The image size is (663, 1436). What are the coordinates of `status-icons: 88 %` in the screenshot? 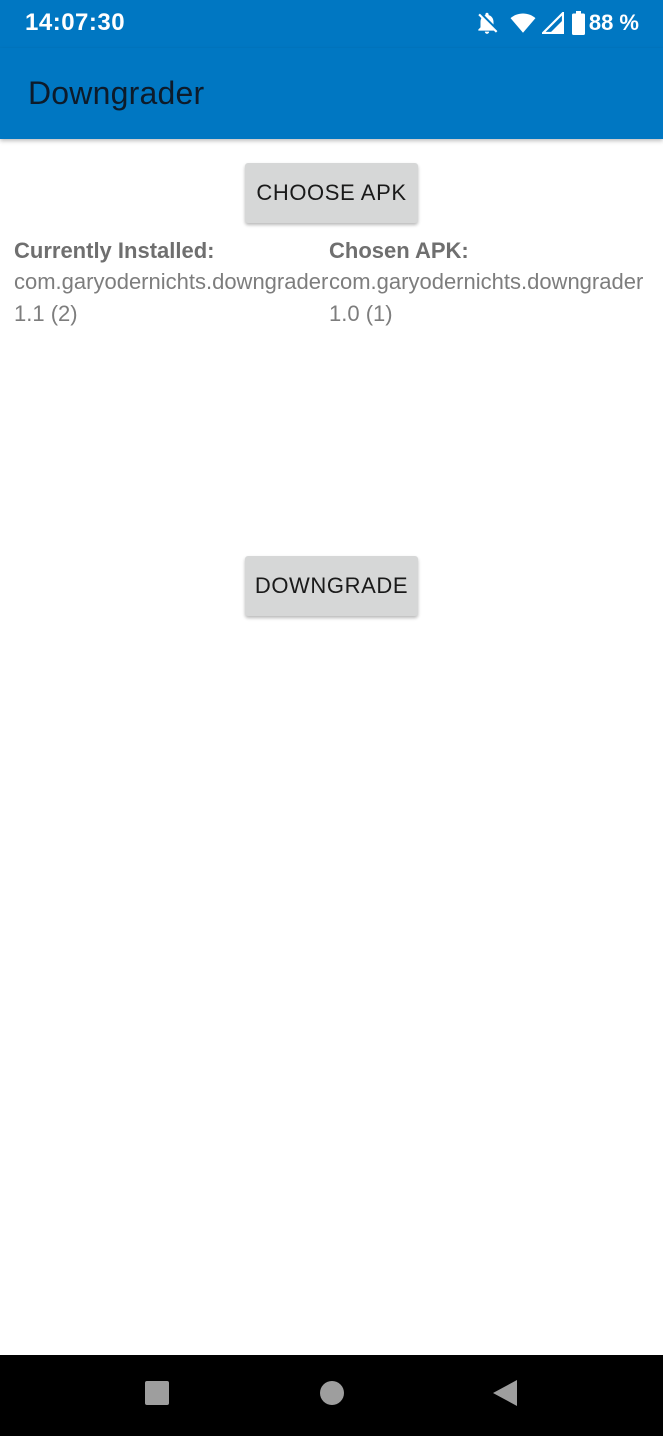 It's located at (556, 23).